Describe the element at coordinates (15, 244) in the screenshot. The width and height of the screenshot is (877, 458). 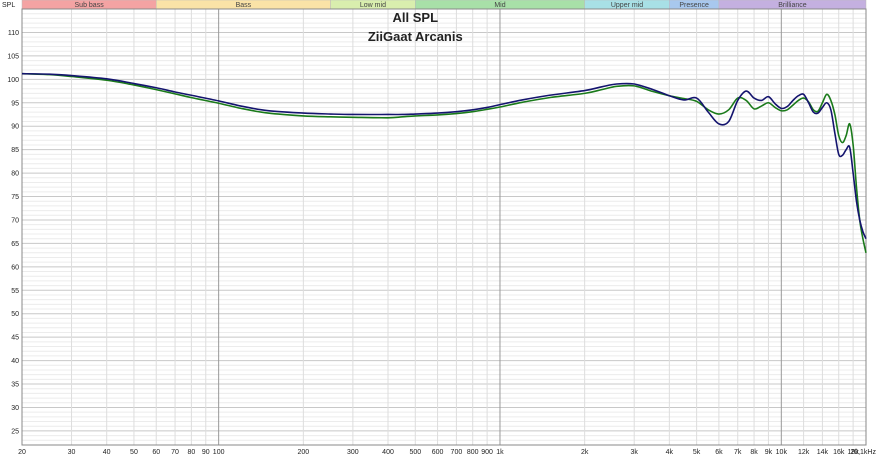
I see `y-tick-label: 65` at that location.